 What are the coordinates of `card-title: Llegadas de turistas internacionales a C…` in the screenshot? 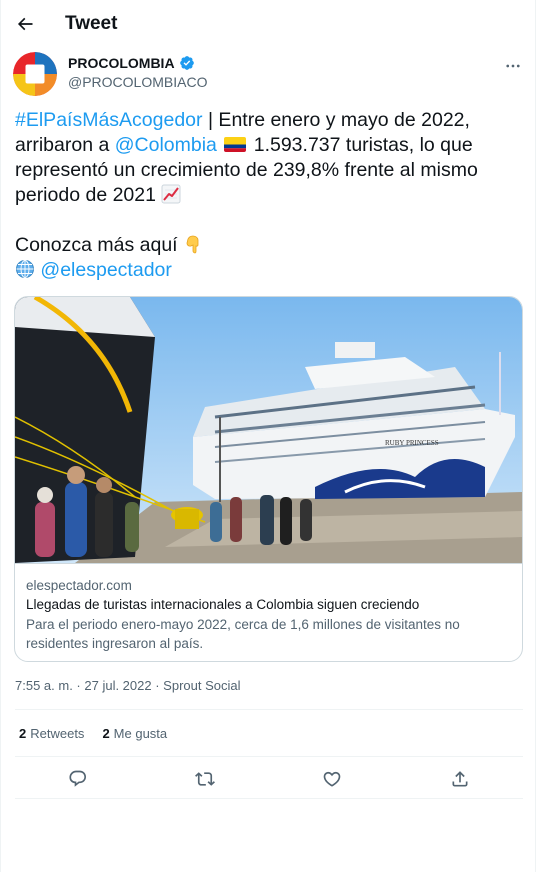 It's located at (223, 604).